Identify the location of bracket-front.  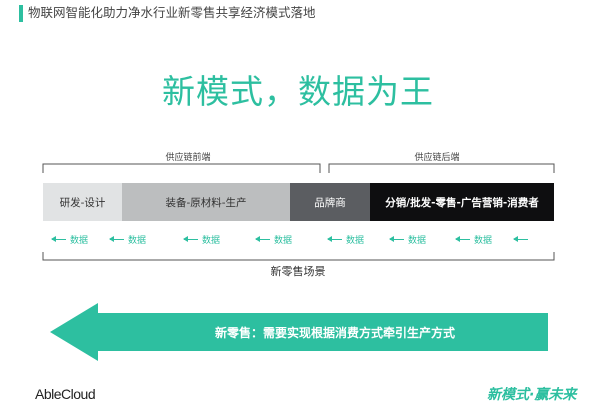
(181, 168).